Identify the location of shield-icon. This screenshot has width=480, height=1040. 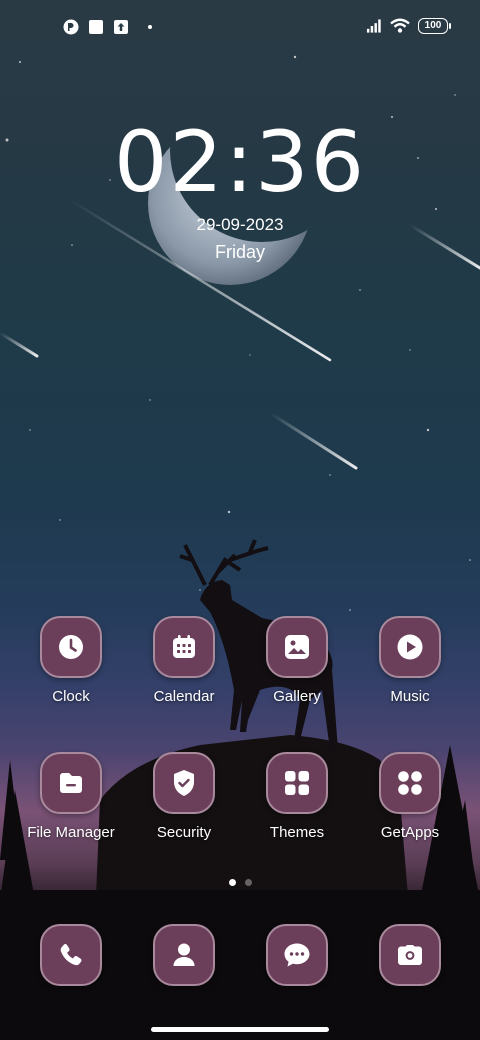
(184, 783).